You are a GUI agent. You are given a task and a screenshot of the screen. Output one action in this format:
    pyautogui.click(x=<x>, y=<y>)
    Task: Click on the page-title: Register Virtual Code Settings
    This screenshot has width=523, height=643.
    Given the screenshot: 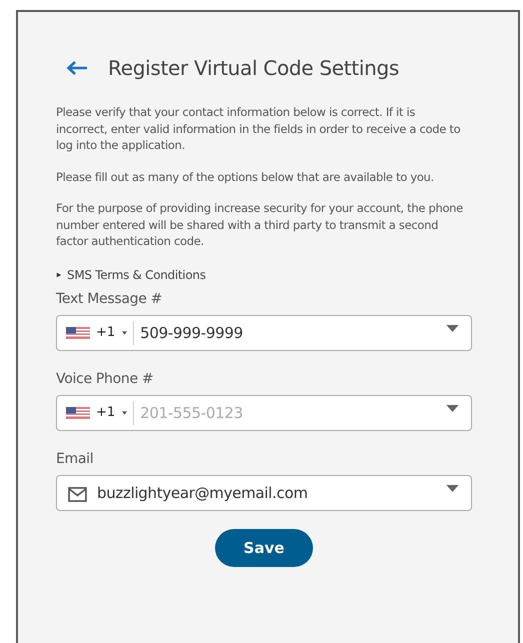 What is the action you would take?
    pyautogui.click(x=254, y=68)
    